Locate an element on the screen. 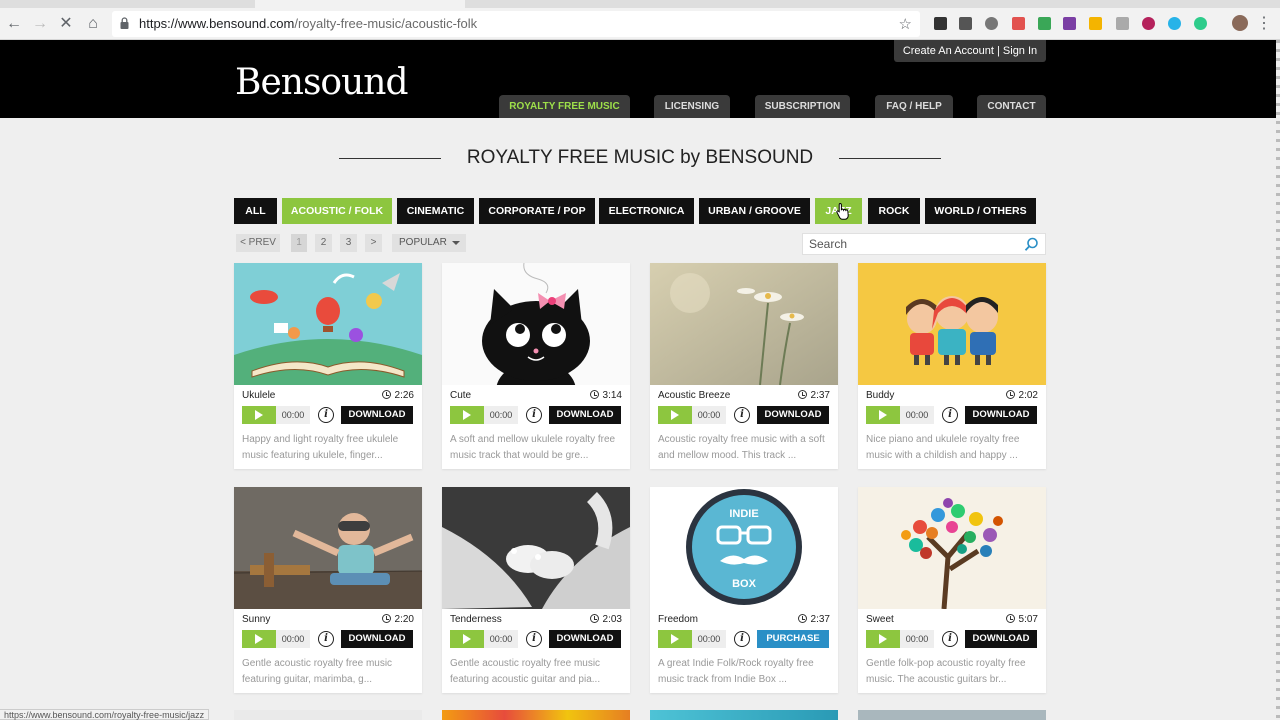 This screenshot has width=1280, height=720. home-icon: ⌂ is located at coordinates (93, 24).